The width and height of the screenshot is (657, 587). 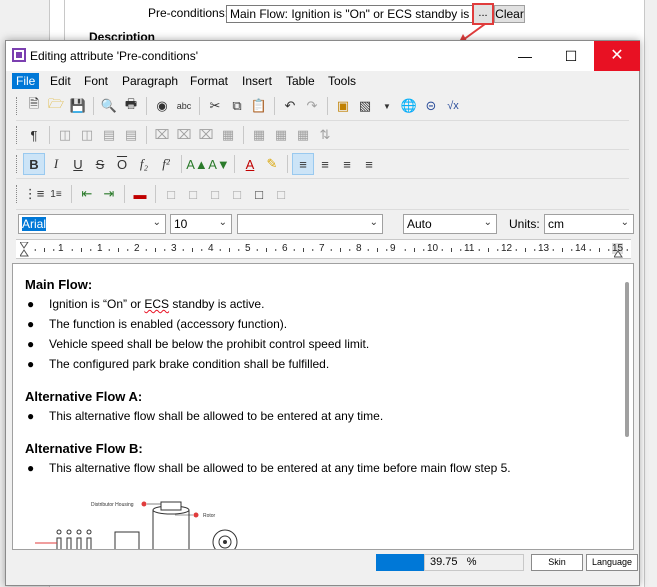 I want to click on overline-icon: O, so click(x=122, y=164).